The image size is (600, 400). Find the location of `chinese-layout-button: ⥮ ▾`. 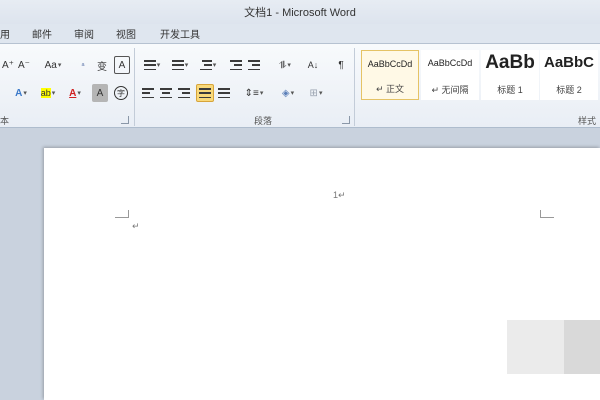

chinese-layout-button: ⥮ ▾ is located at coordinates (285, 65).